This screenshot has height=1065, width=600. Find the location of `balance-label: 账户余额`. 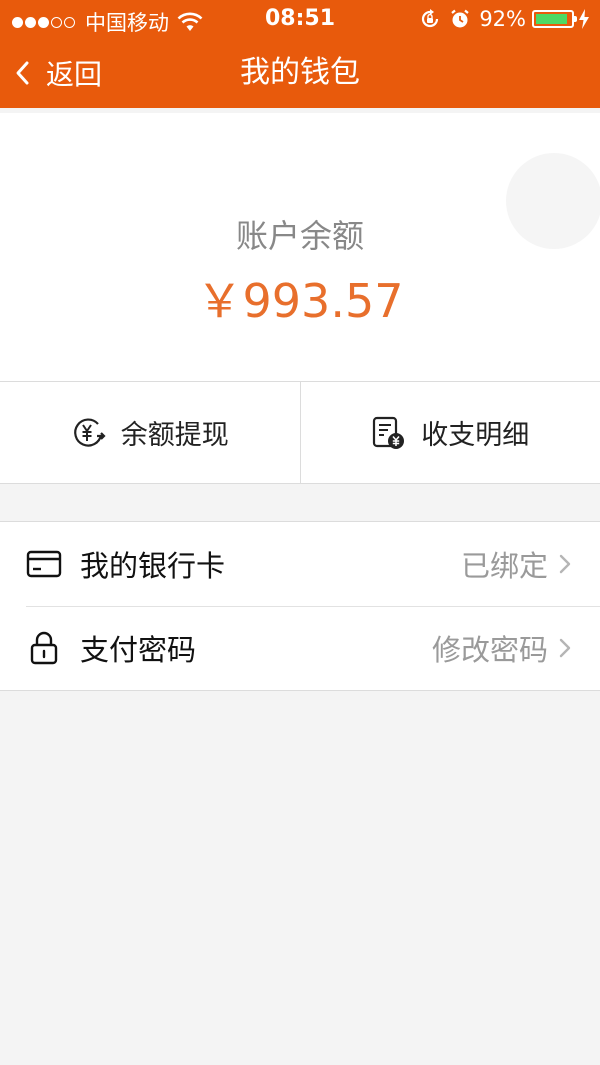

balance-label: 账户余额 is located at coordinates (299, 236).